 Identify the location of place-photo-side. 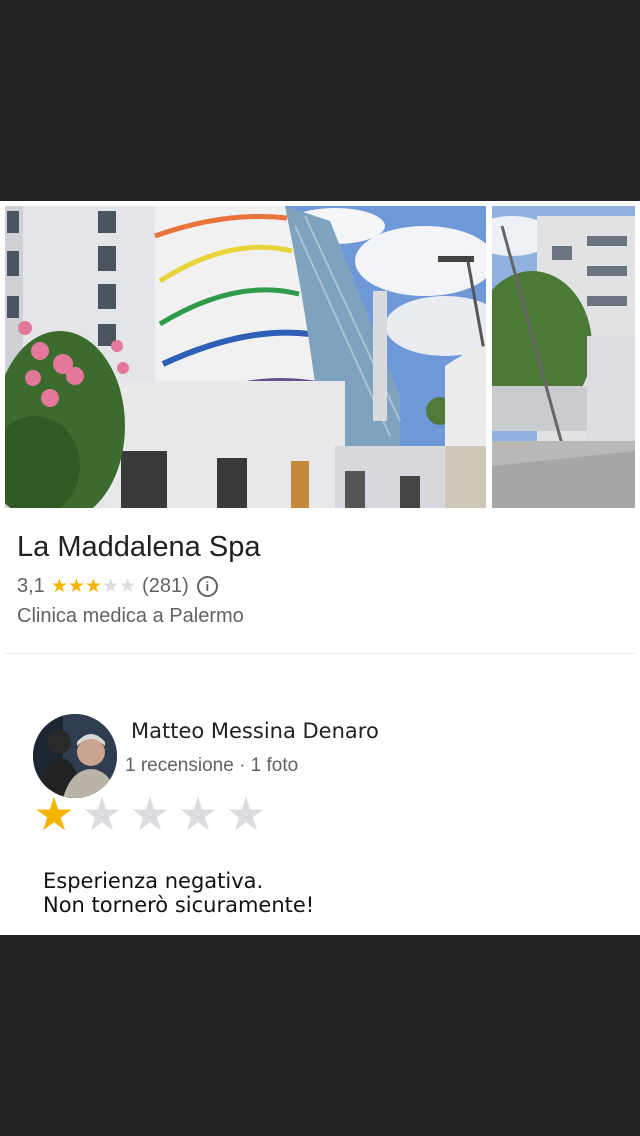
(563, 357).